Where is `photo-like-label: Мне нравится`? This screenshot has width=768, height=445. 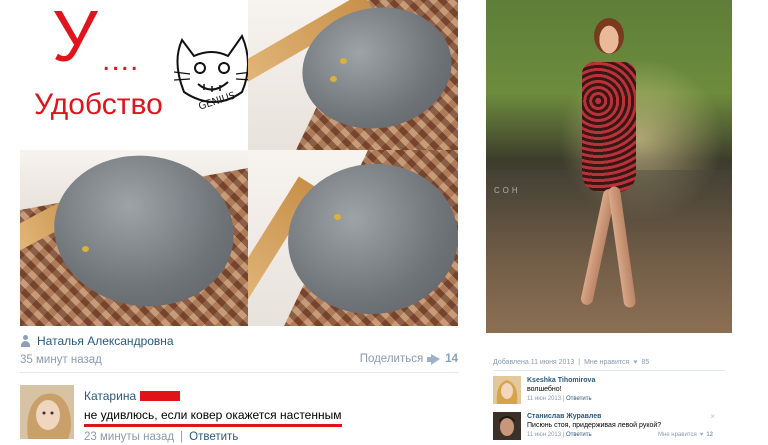
photo-like-label: Мне нравится is located at coordinates (606, 362).